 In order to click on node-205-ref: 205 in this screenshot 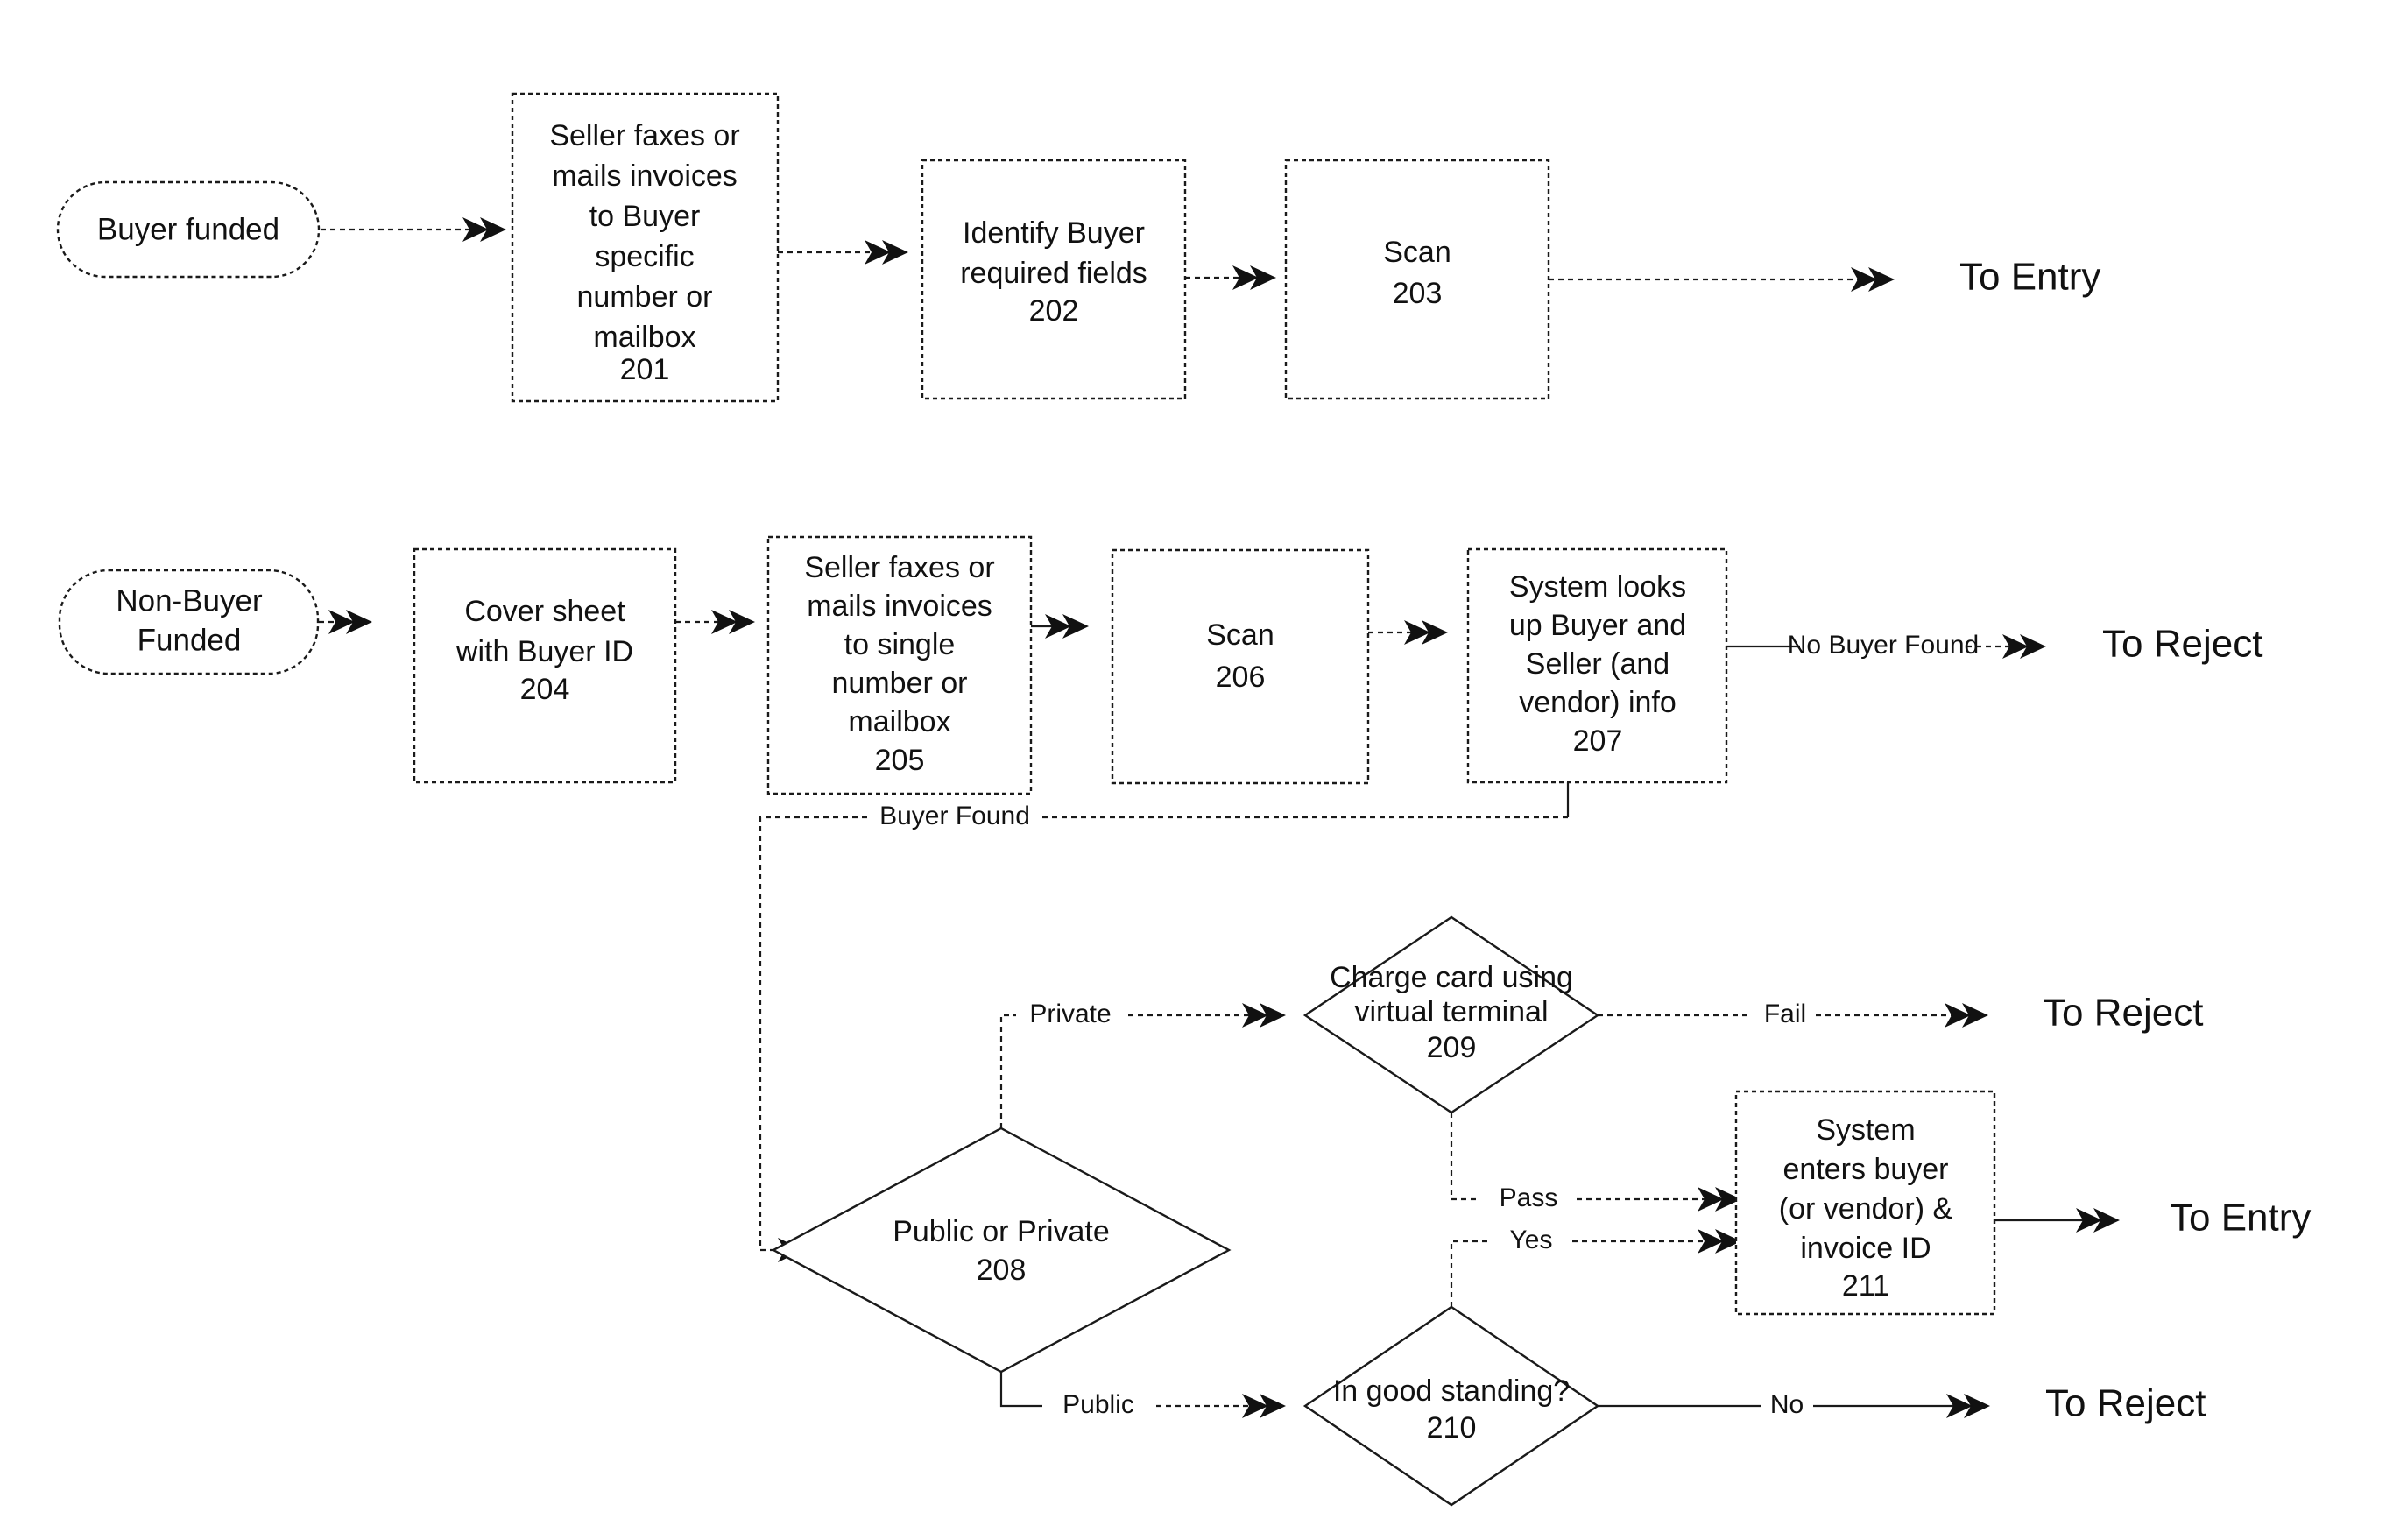, I will do `click(900, 761)`.